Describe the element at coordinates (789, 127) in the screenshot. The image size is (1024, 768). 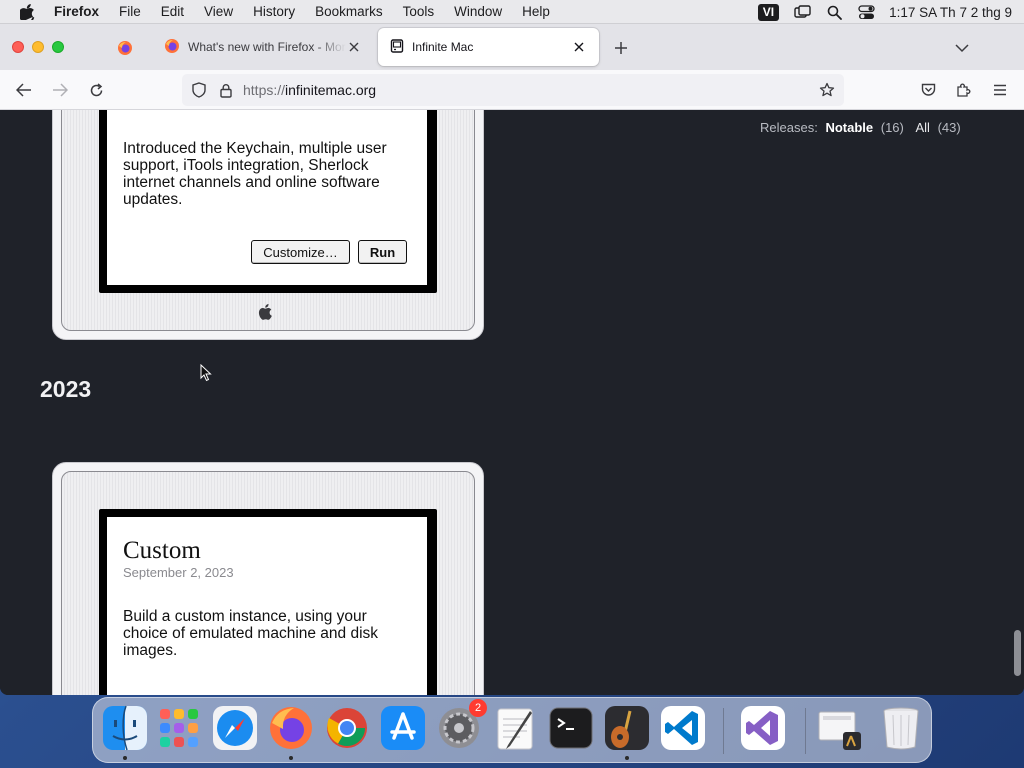
I see `releases-label: Releases:` at that location.